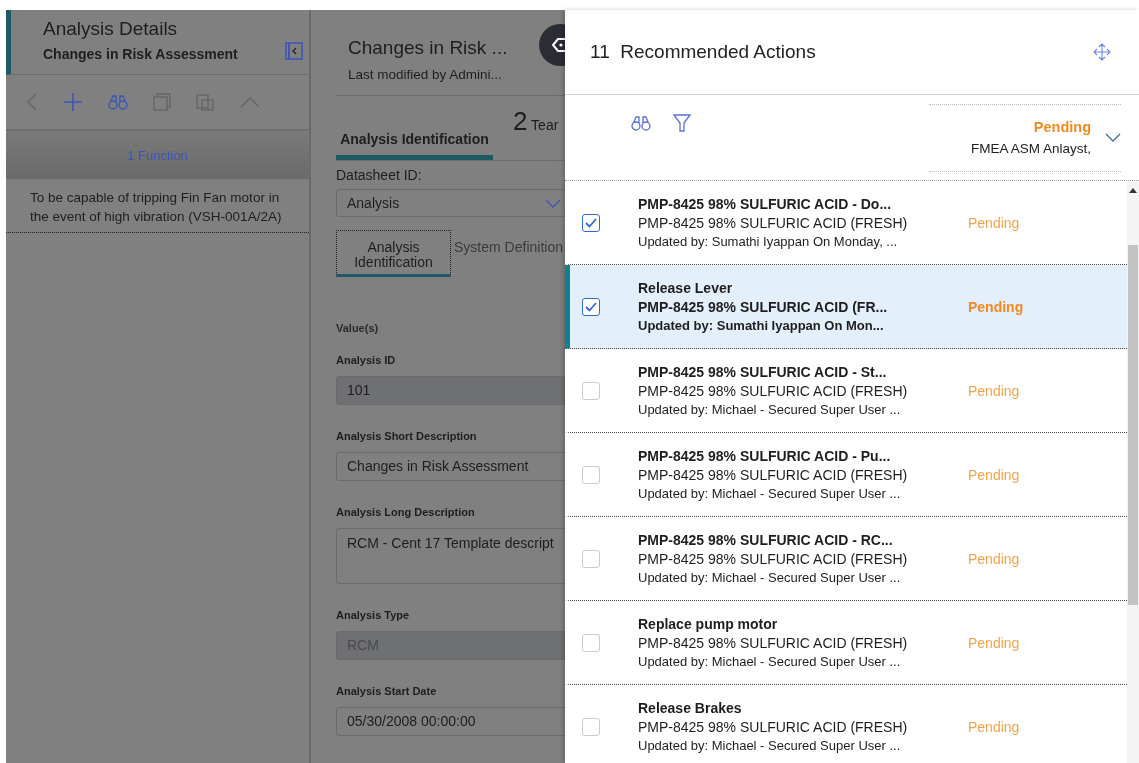  I want to click on chevron-left-icon, so click(32, 102).